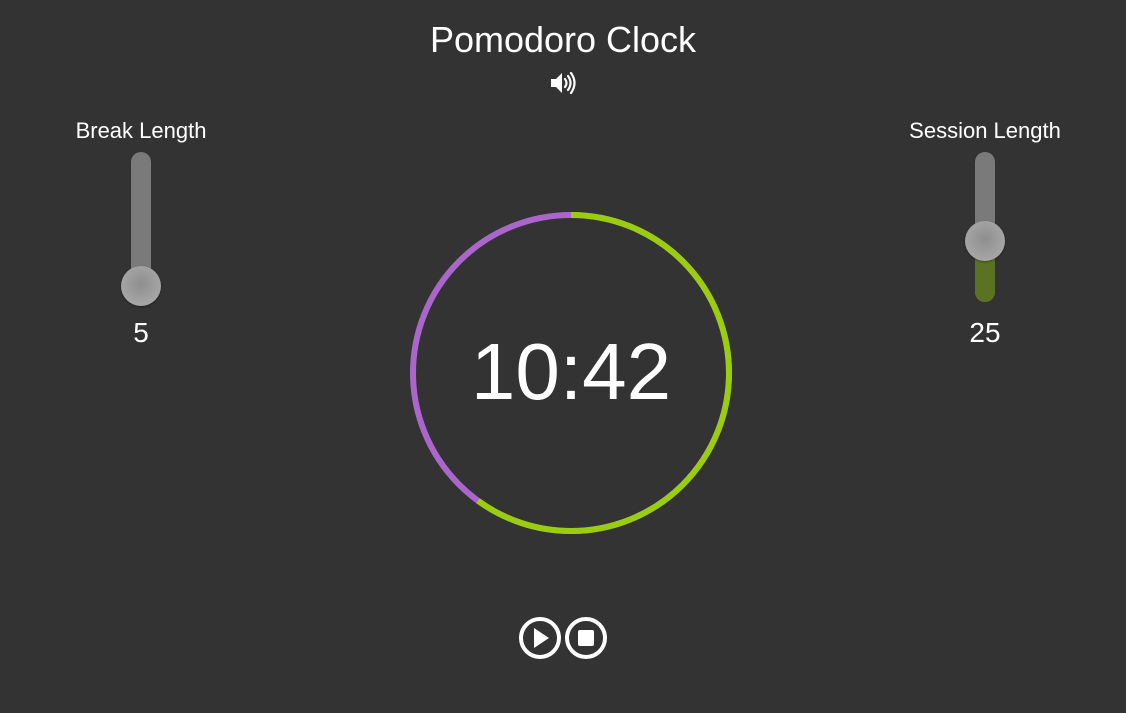 This screenshot has width=1126, height=713. Describe the element at coordinates (141, 286) in the screenshot. I see `break-slider-thumb` at that location.